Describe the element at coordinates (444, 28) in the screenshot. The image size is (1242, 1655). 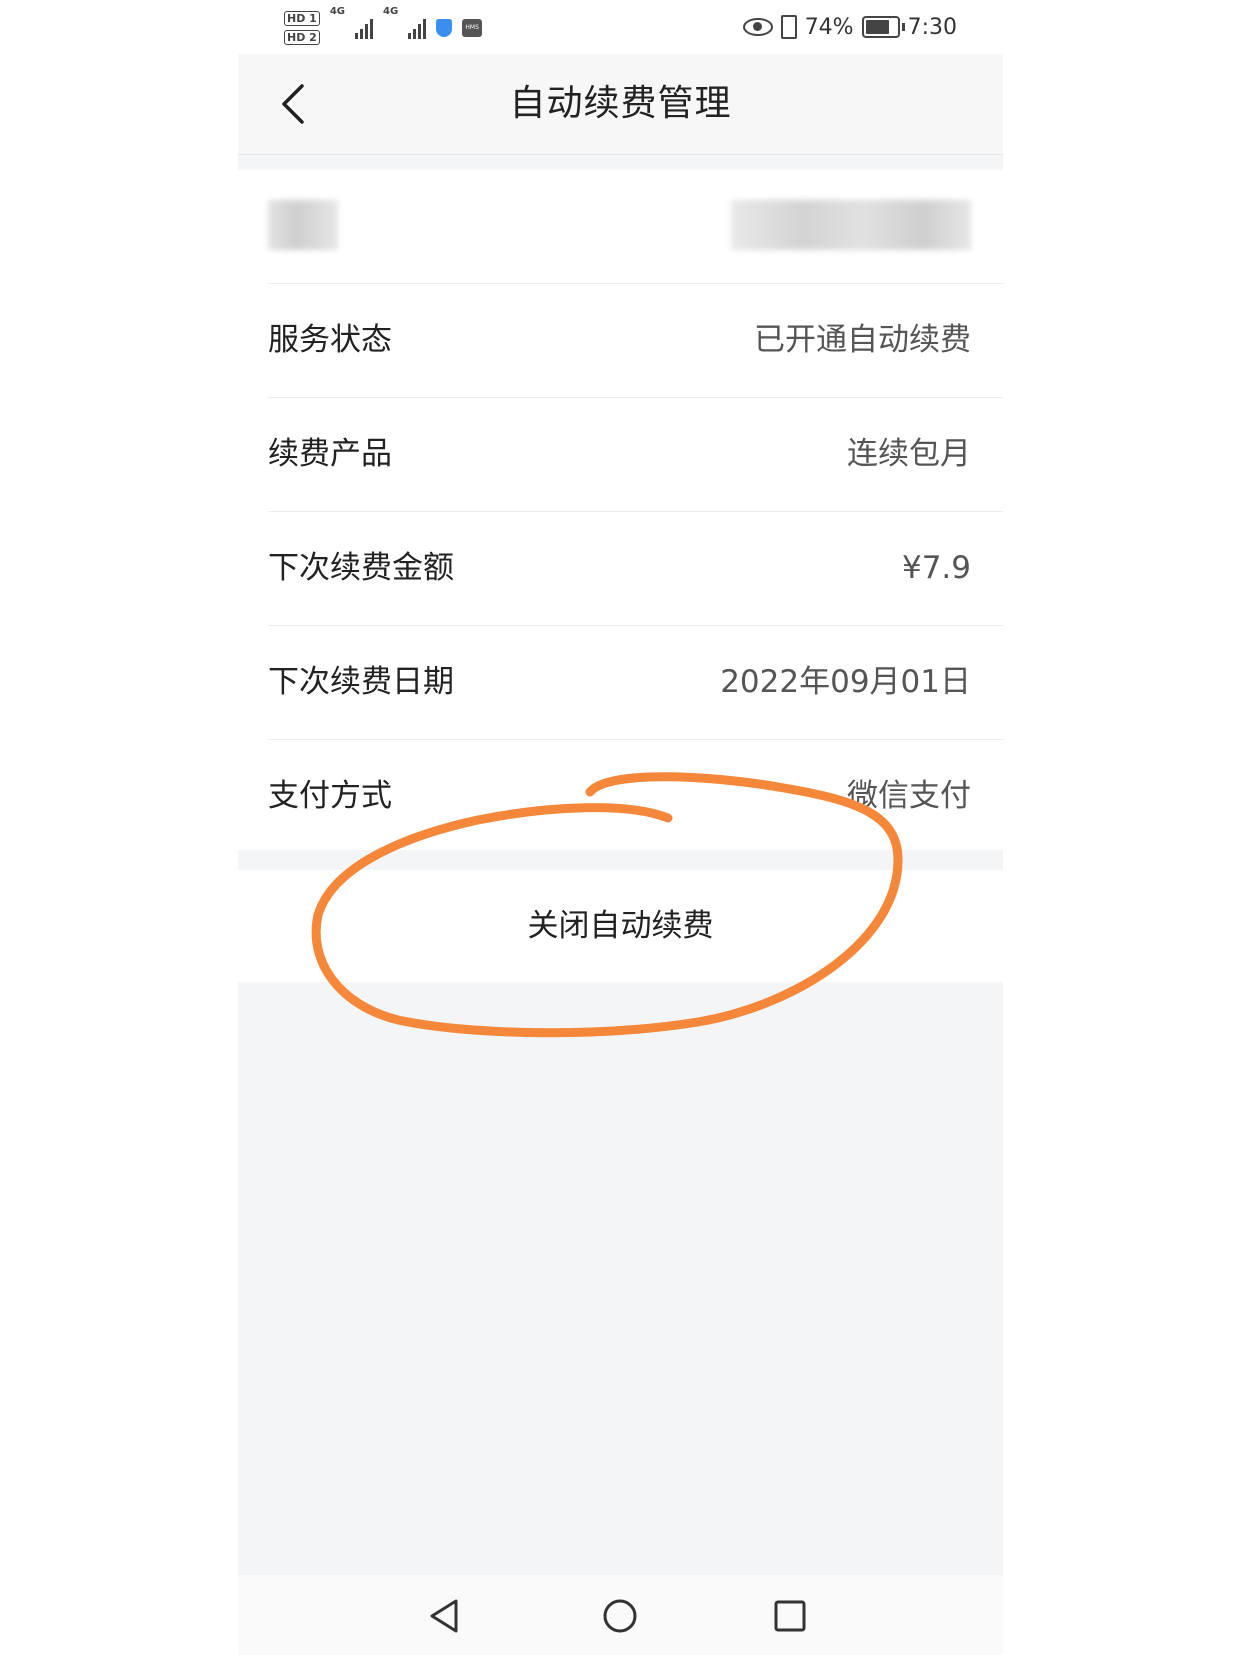
I see `security-shield-icon` at that location.